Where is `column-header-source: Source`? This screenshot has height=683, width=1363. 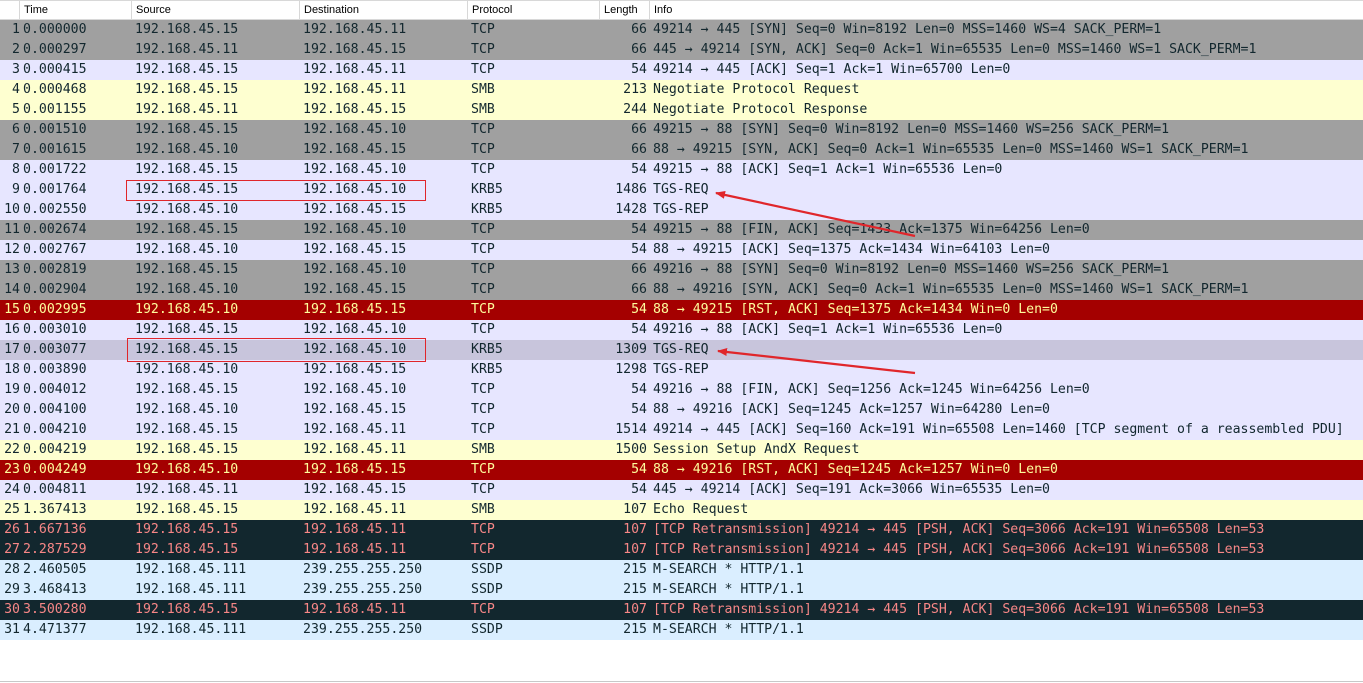 column-header-source: Source is located at coordinates (216, 10).